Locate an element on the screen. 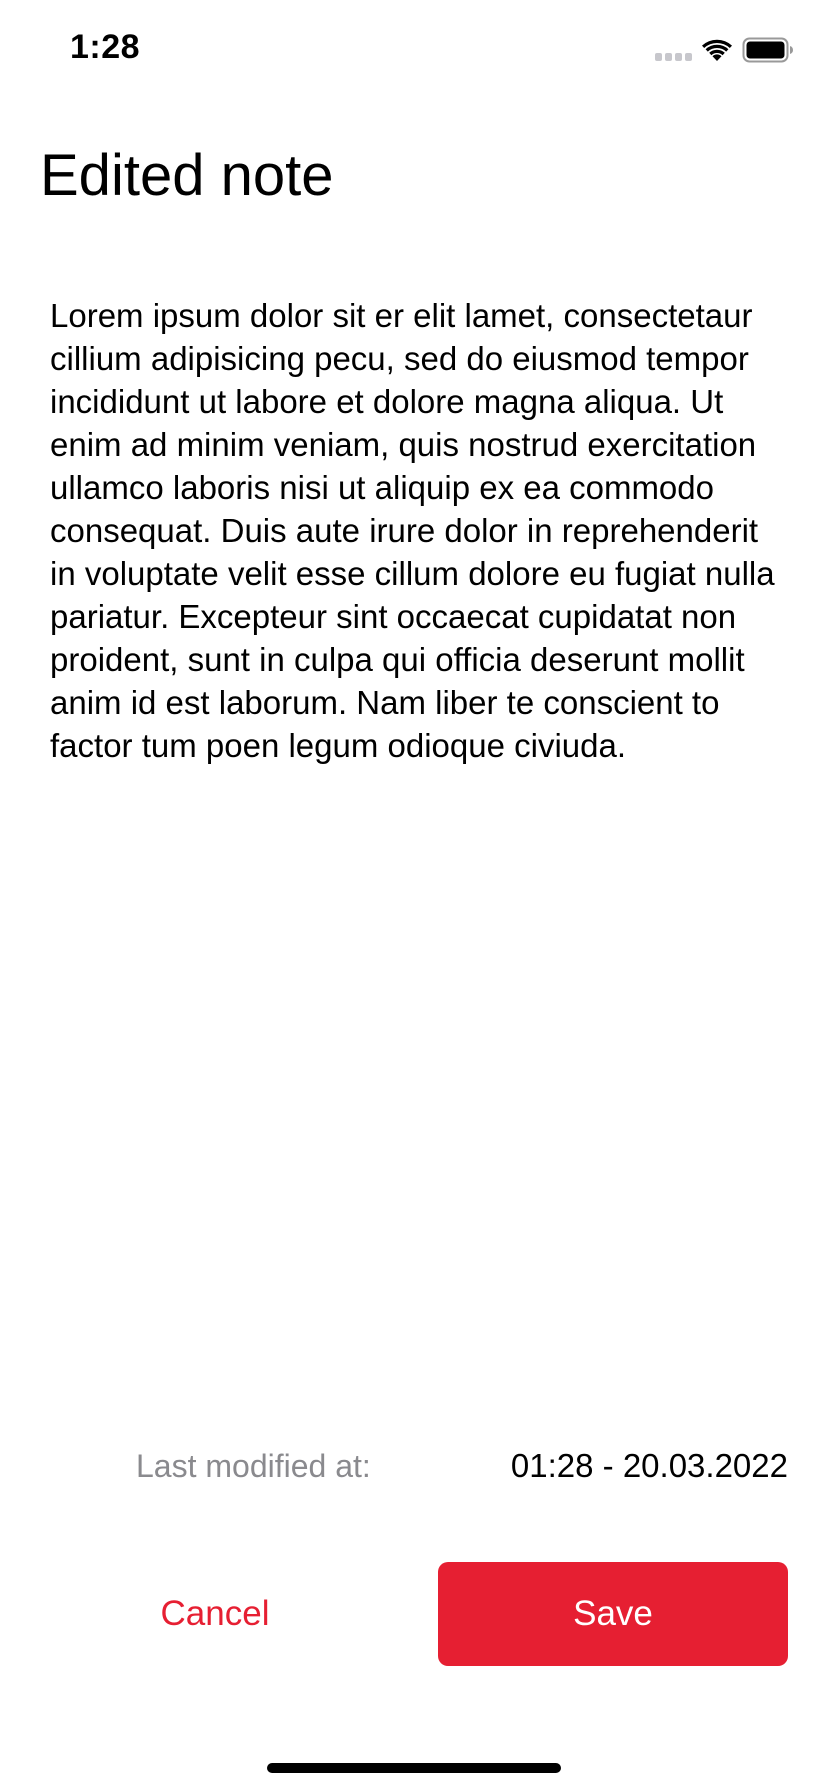  save-button: Save is located at coordinates (613, 1614).